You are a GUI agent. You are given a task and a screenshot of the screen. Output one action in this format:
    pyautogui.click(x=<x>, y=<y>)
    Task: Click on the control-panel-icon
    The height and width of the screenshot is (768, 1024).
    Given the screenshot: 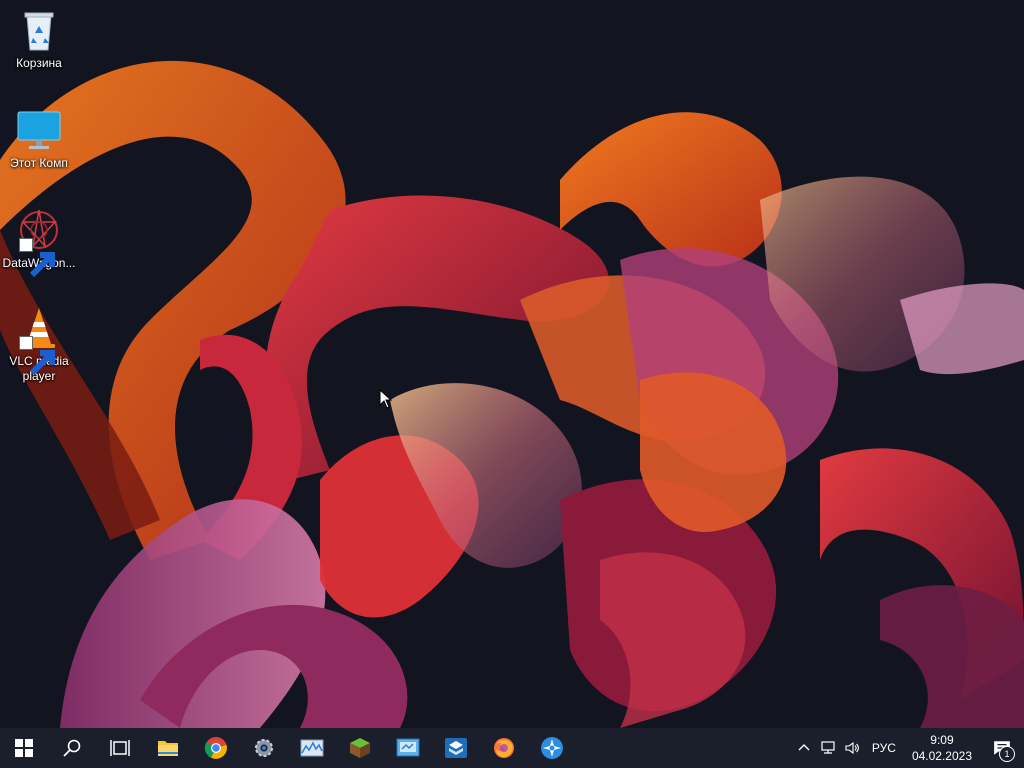 What is the action you would take?
    pyautogui.click(x=408, y=747)
    